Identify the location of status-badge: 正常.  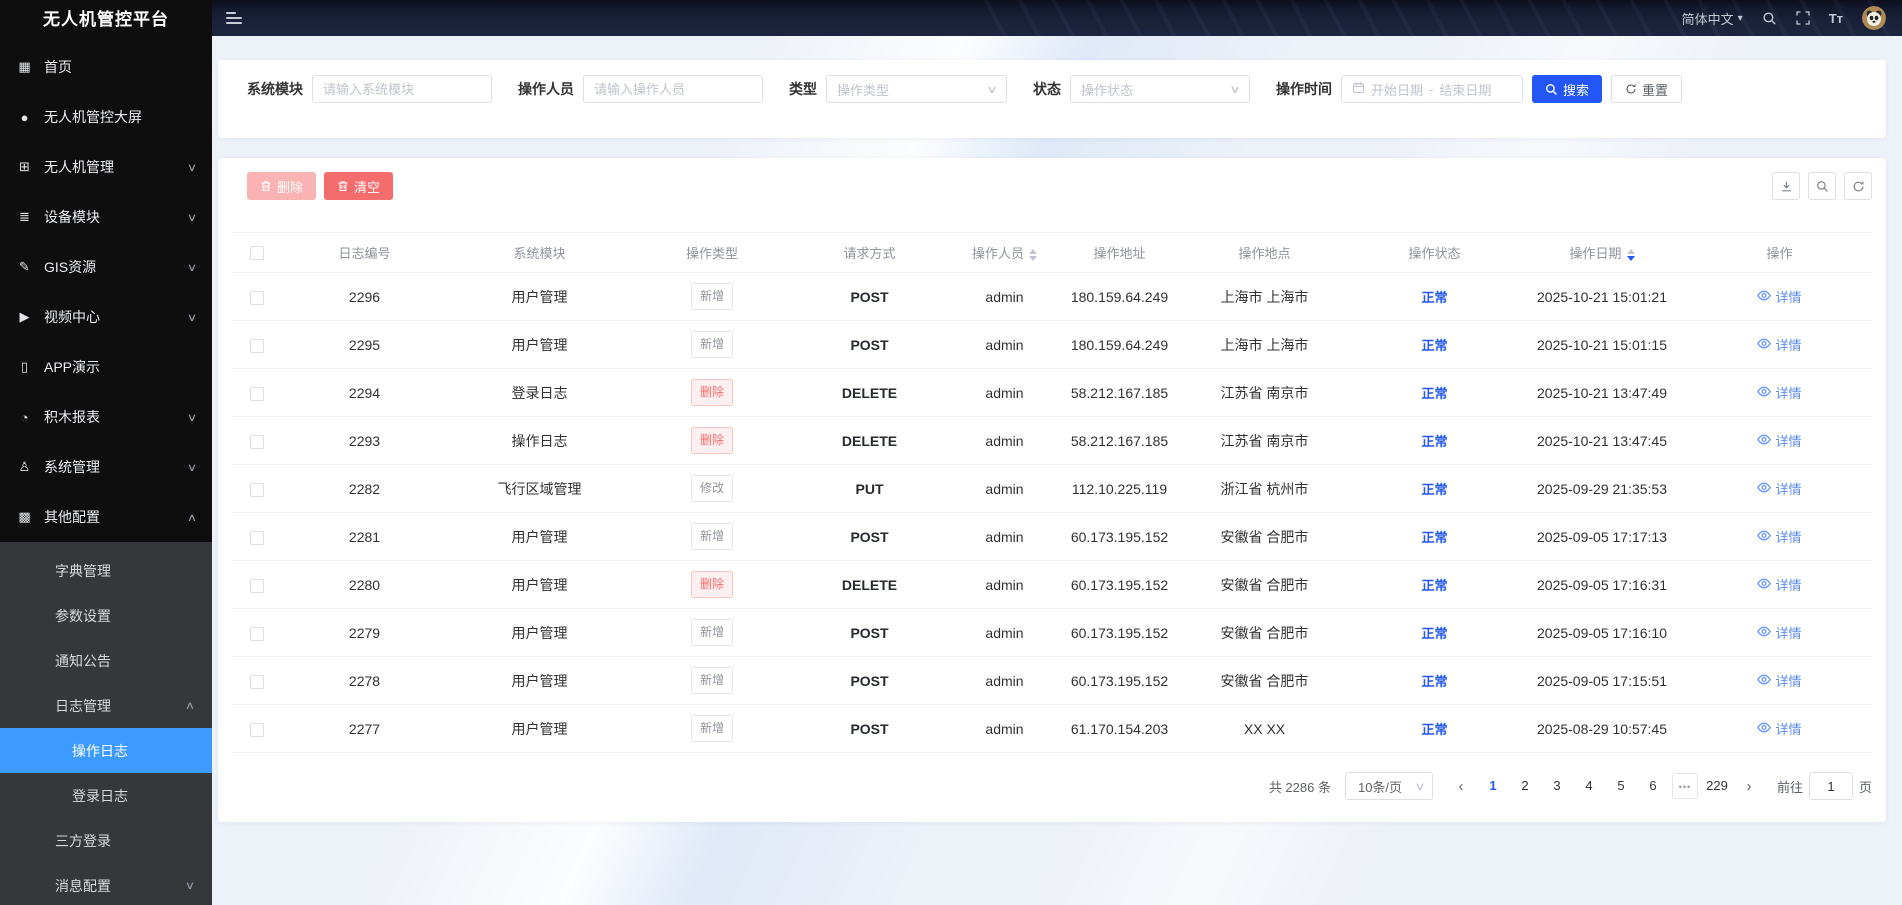
(1434, 393).